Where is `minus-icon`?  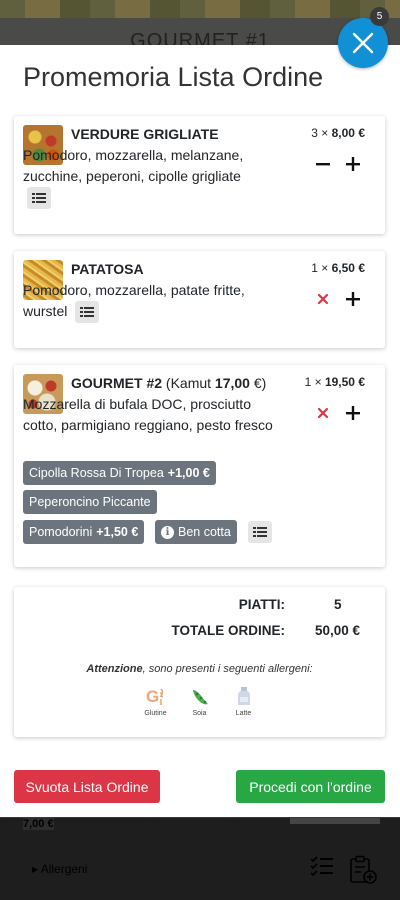
minus-icon is located at coordinates (323, 164).